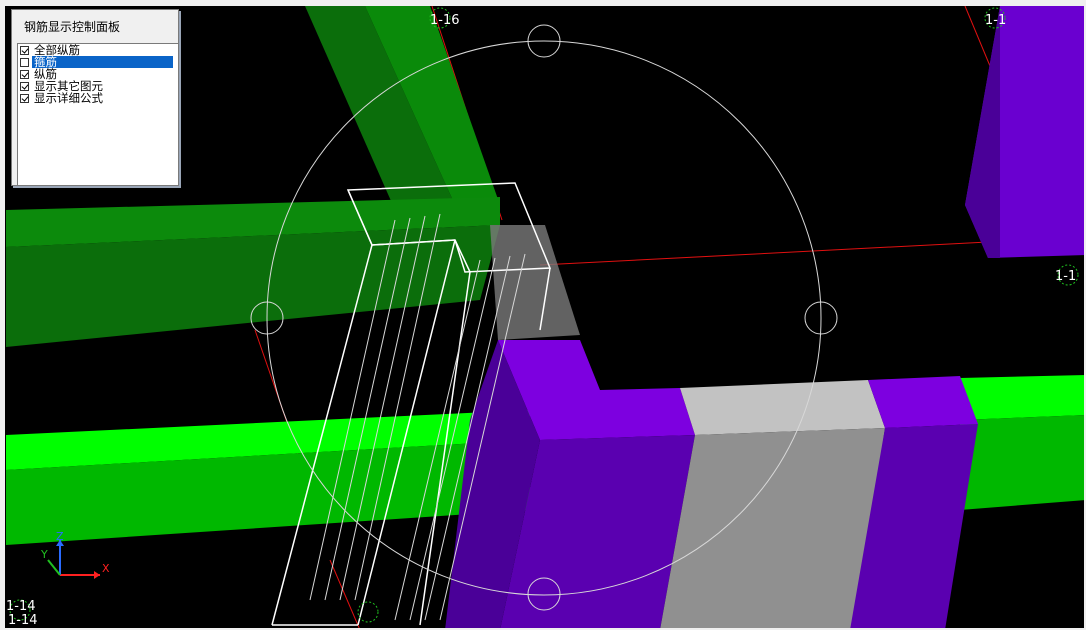  I want to click on upper-left-beam, so click(253, 272).